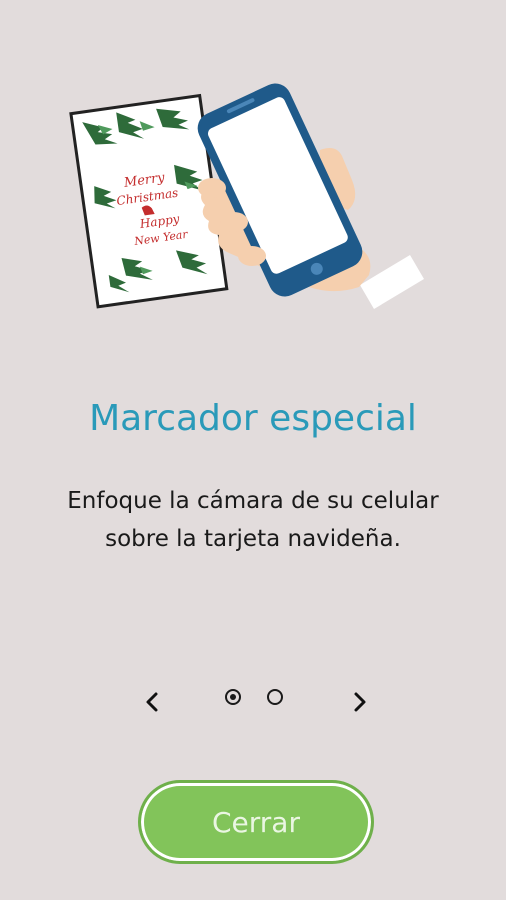 This screenshot has width=506, height=900. I want to click on close-button: Cerrar, so click(256, 822).